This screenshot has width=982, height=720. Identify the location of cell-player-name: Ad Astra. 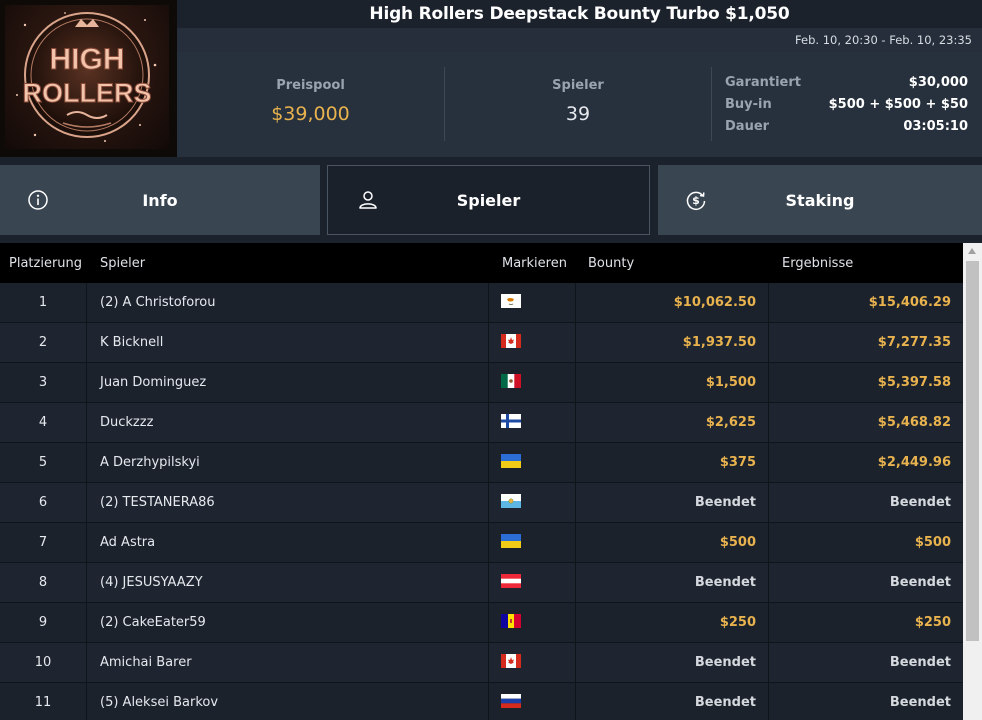
(288, 542).